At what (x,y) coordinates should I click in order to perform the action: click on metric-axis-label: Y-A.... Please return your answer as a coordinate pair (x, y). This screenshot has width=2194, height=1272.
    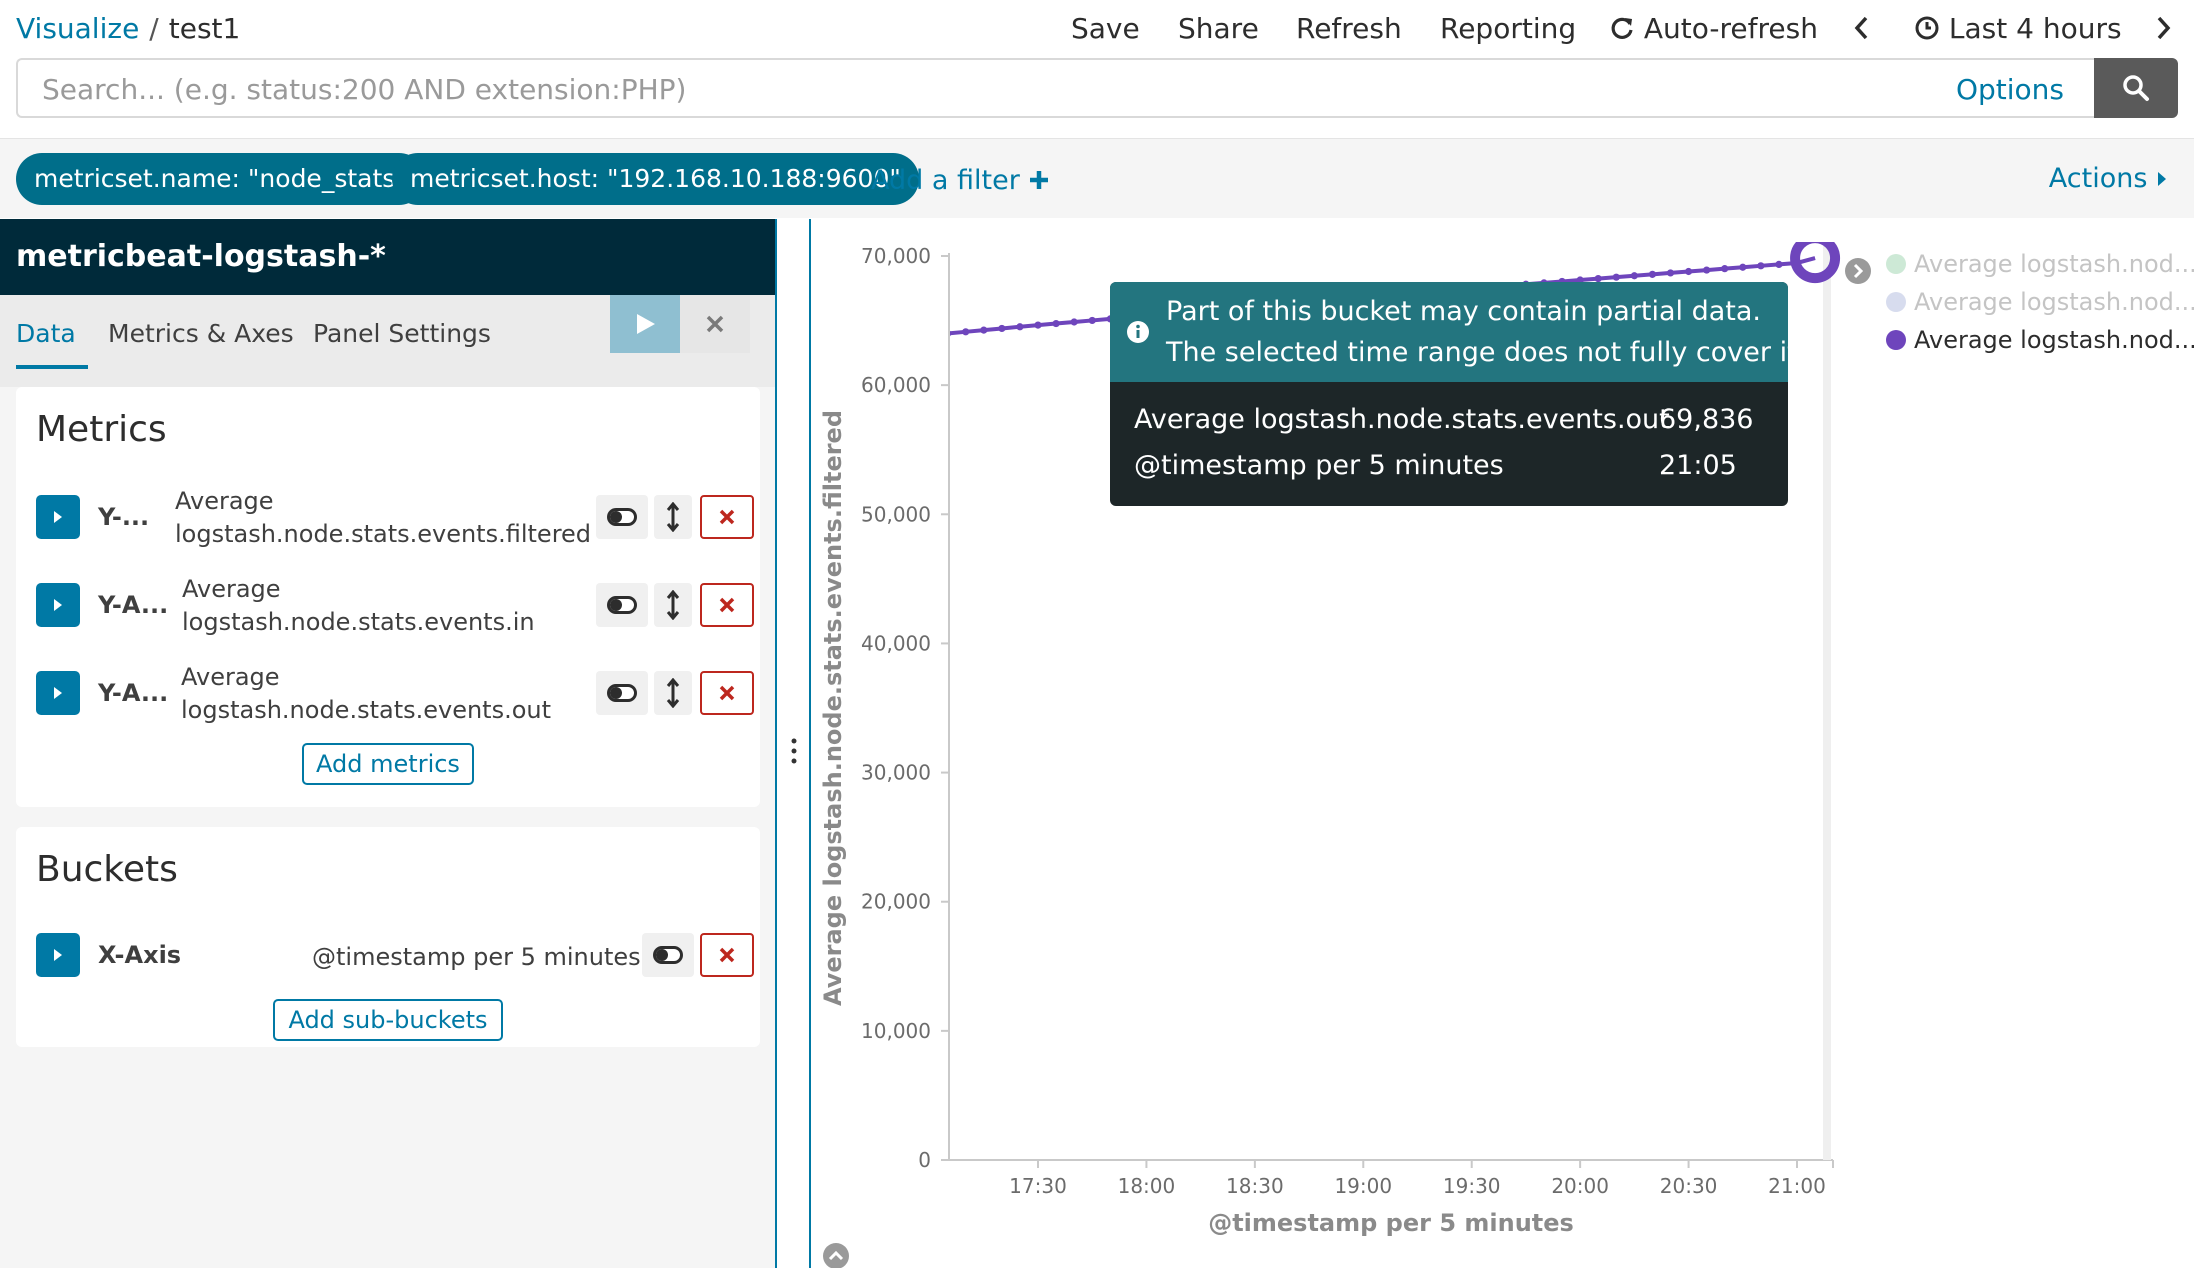
    Looking at the image, I should click on (133, 693).